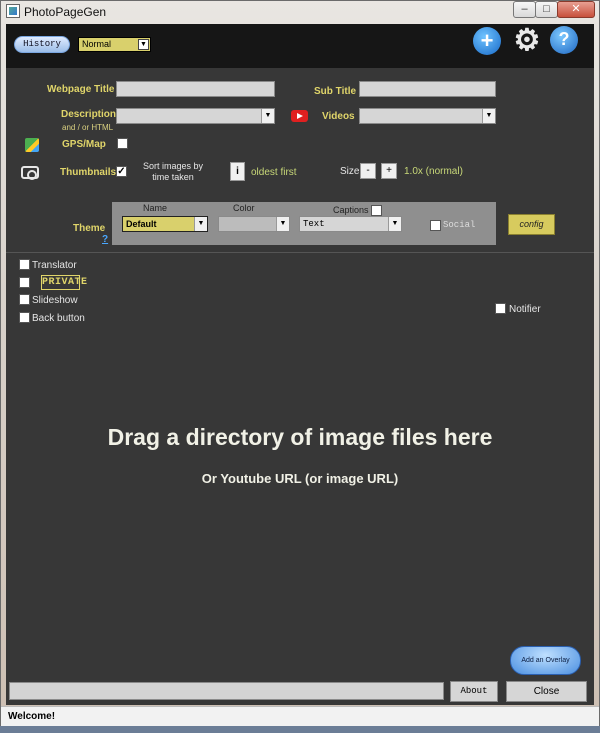 Image resolution: width=600 pixels, height=733 pixels. I want to click on theme-name-label: Name, so click(155, 208).